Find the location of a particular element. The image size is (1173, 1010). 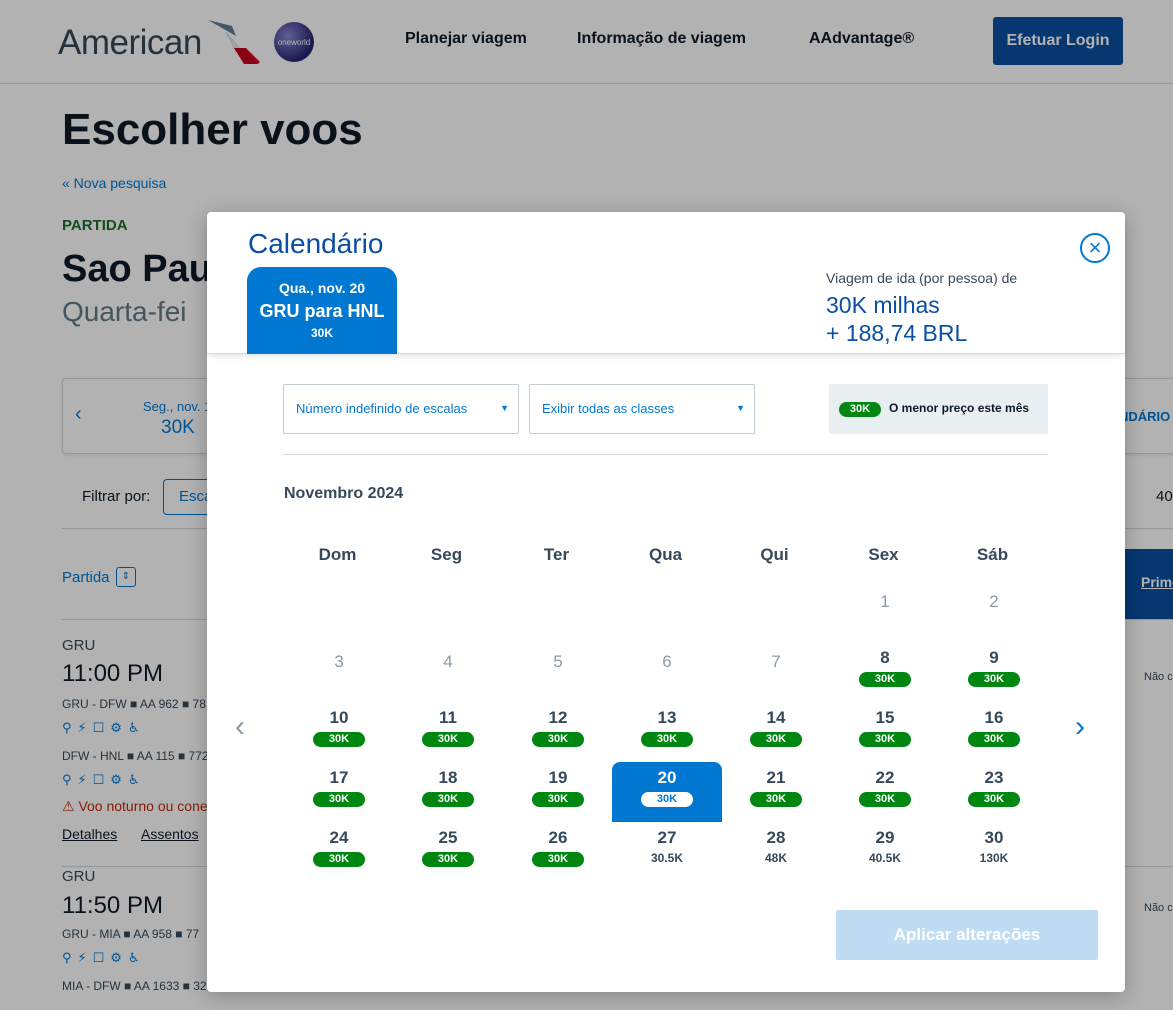

calendar-day: 26 30K is located at coordinates (558, 852).